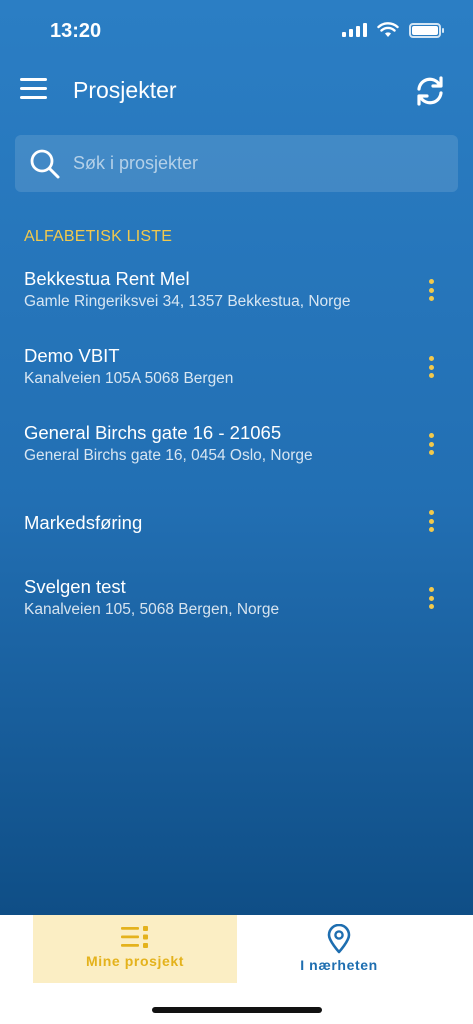  What do you see at coordinates (339, 939) in the screenshot?
I see `location-pin-icon` at bounding box center [339, 939].